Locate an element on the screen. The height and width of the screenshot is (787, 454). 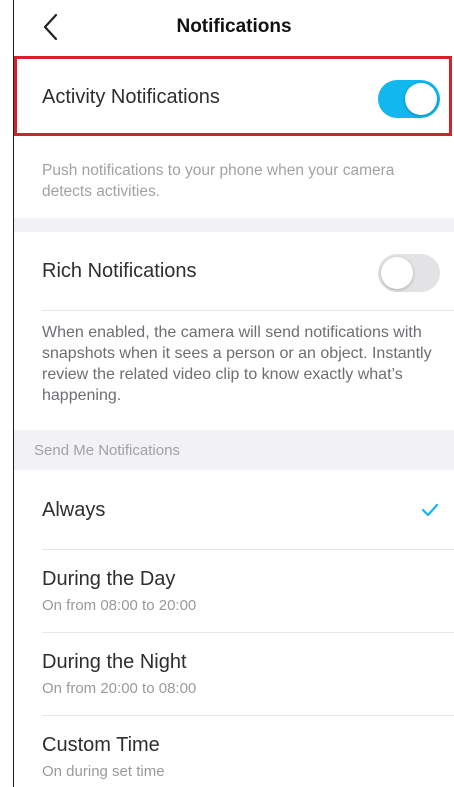
back-button is located at coordinates (51, 27).